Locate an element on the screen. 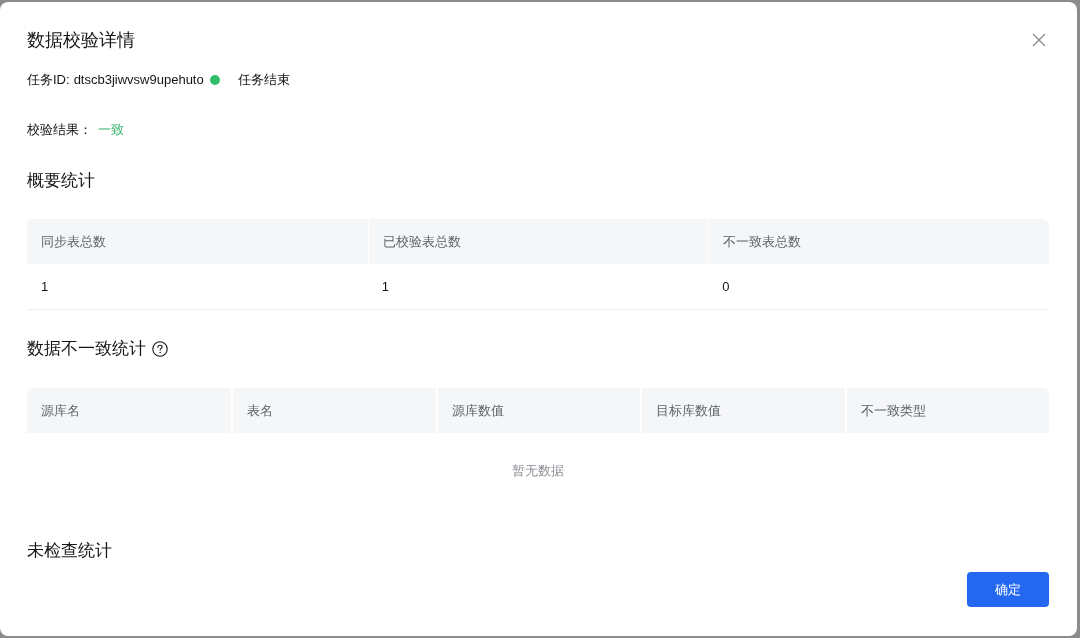  column-header: 不一致类型 is located at coordinates (946, 410).